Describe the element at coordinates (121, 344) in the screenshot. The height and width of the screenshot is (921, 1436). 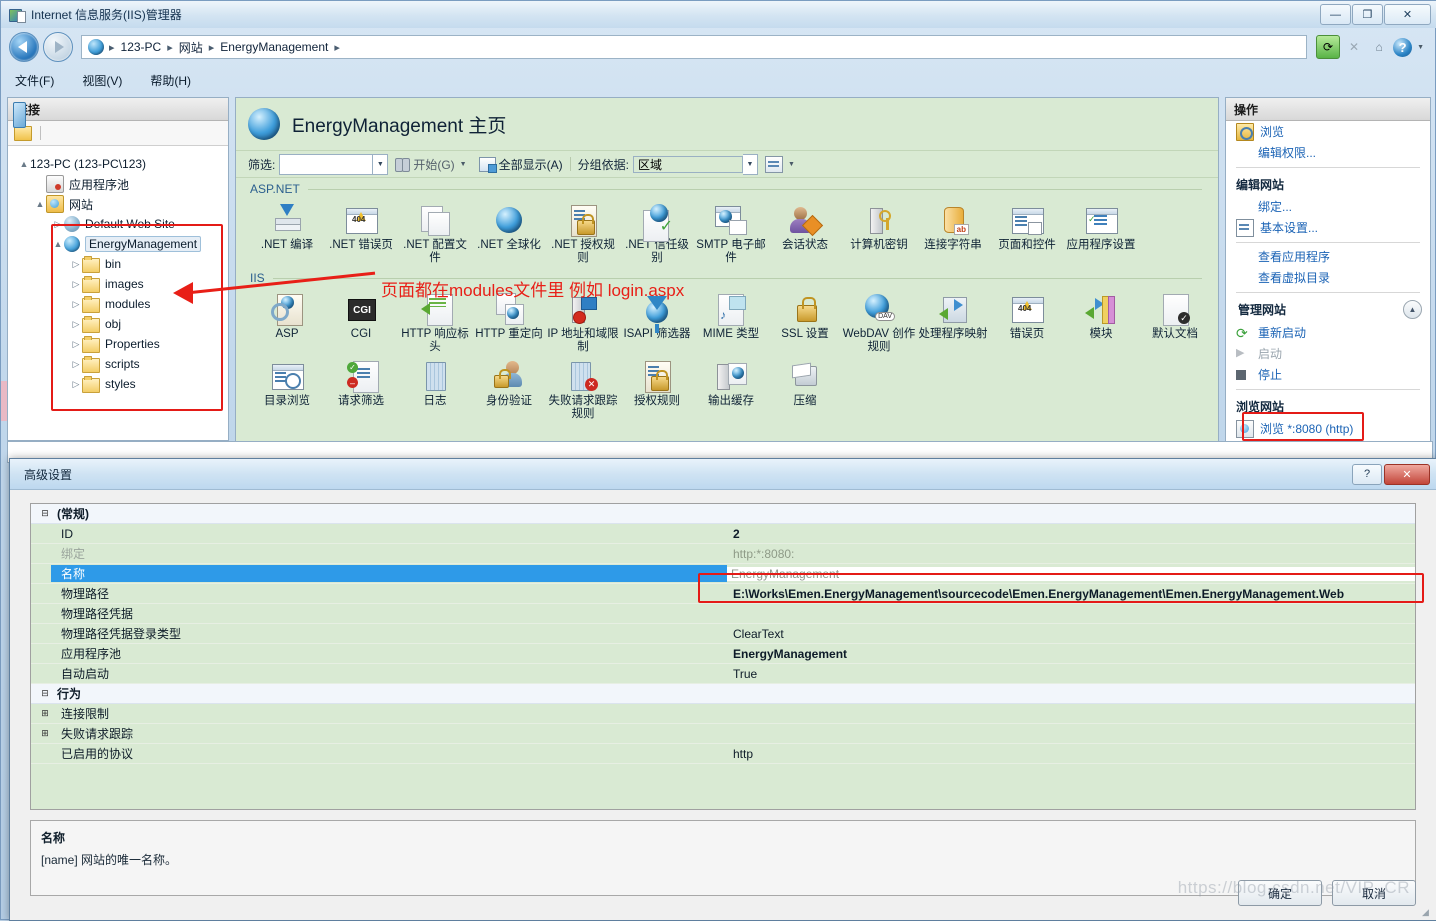
I see `tree-item-properties: ▷ Properties` at that location.